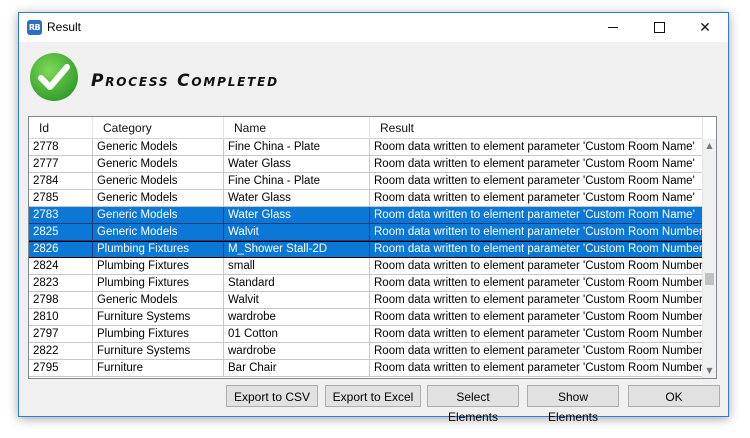 The width and height of the screenshot is (750, 438). I want to click on minimize-button, so click(613, 27).